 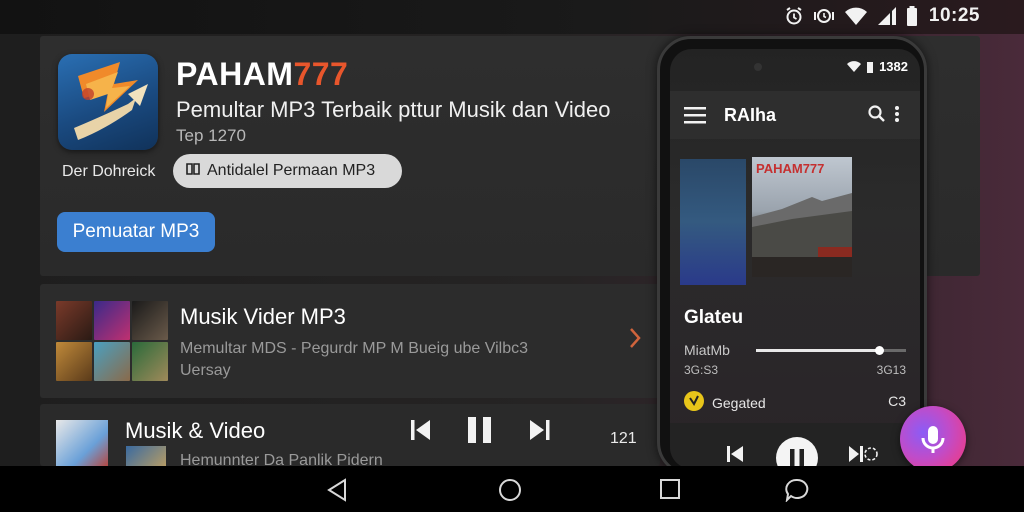 I want to click on progress-slider, so click(x=831, y=350).